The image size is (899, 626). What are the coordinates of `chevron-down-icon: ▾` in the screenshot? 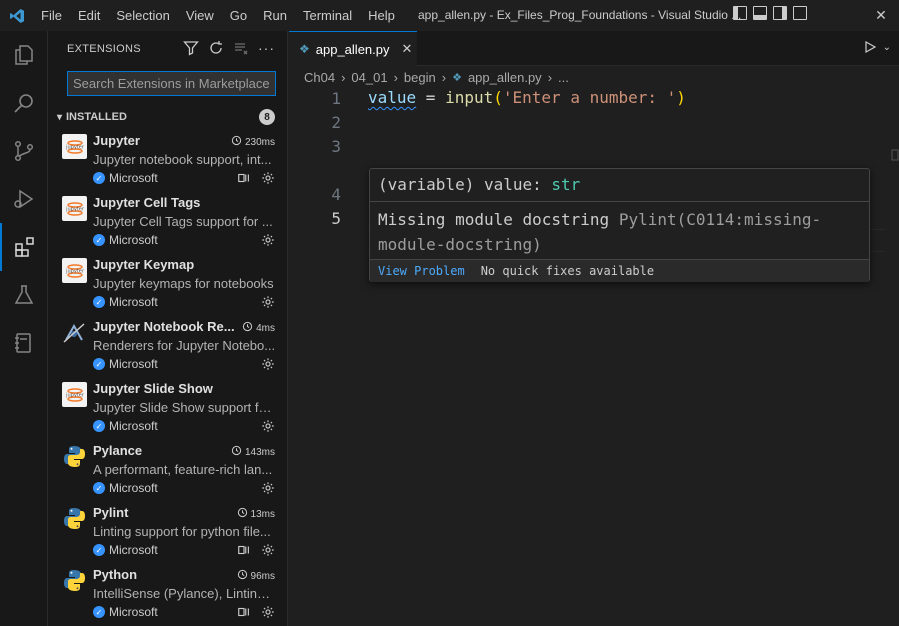 It's located at (59, 117).